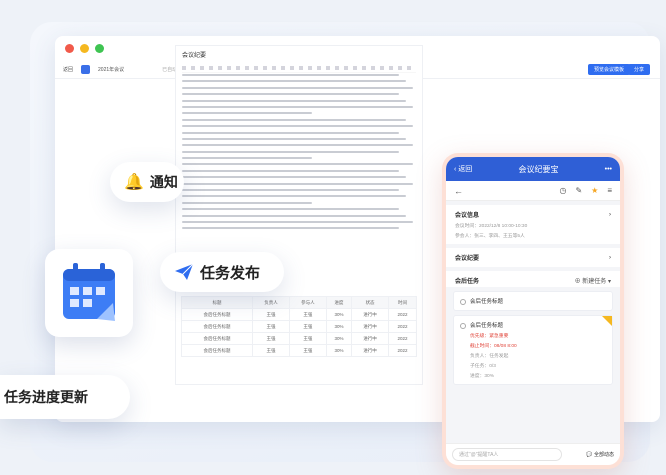  I want to click on phone-back: ‹ 返回, so click(463, 169).